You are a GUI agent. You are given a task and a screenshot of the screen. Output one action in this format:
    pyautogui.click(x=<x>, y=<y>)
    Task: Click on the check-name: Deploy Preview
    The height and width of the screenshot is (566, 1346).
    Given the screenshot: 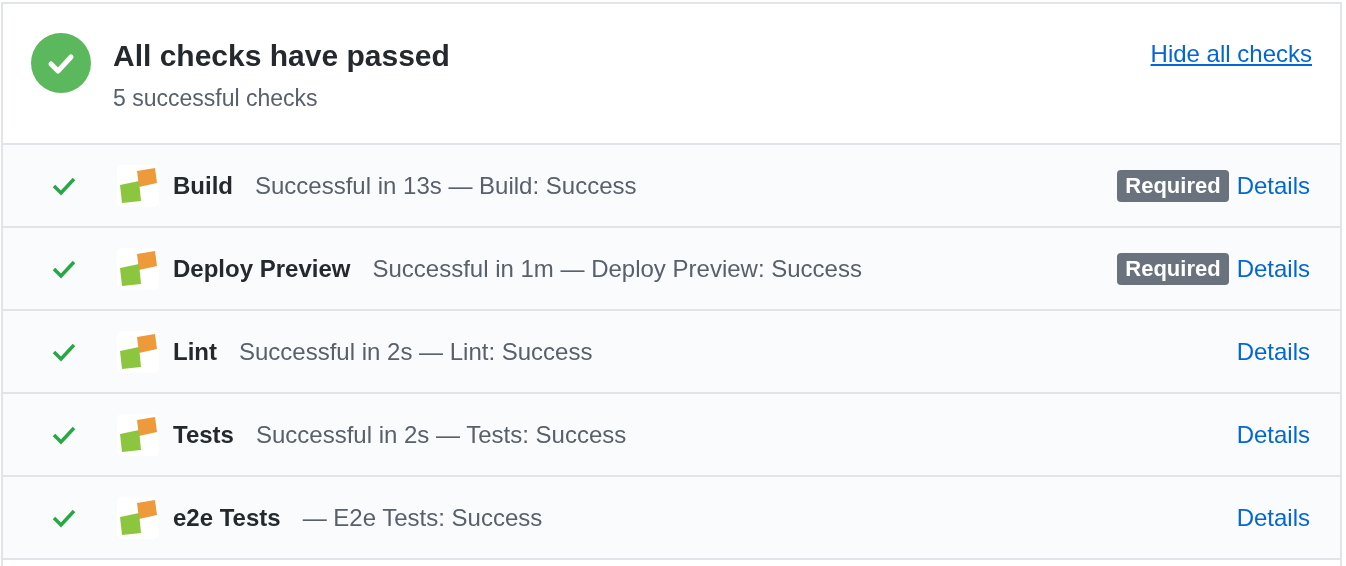 What is the action you would take?
    pyautogui.click(x=262, y=268)
    